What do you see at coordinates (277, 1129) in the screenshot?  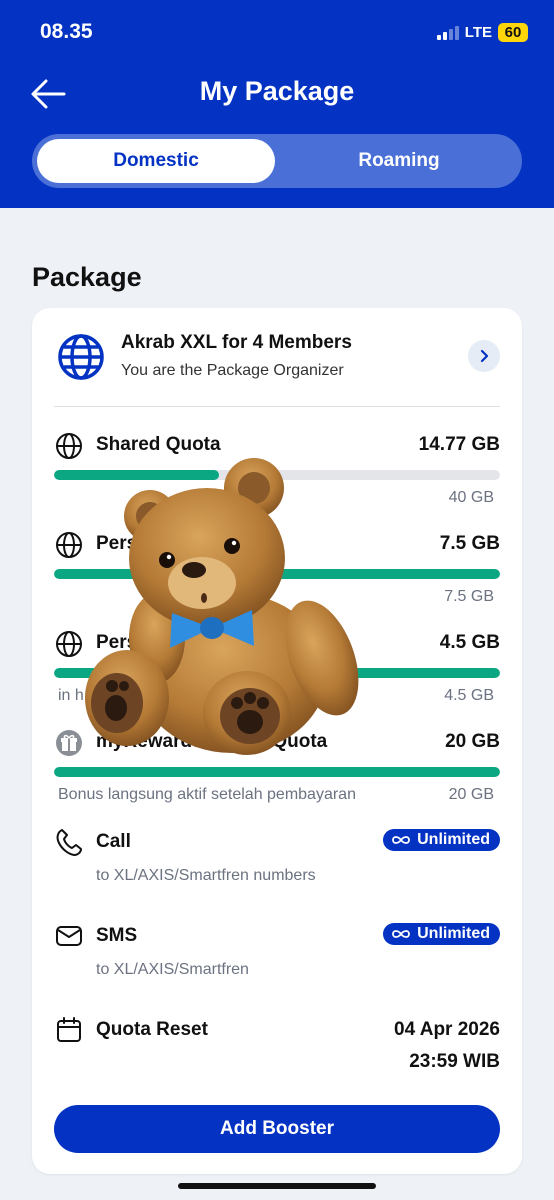 I see `add-booster-button: Add Booster` at bounding box center [277, 1129].